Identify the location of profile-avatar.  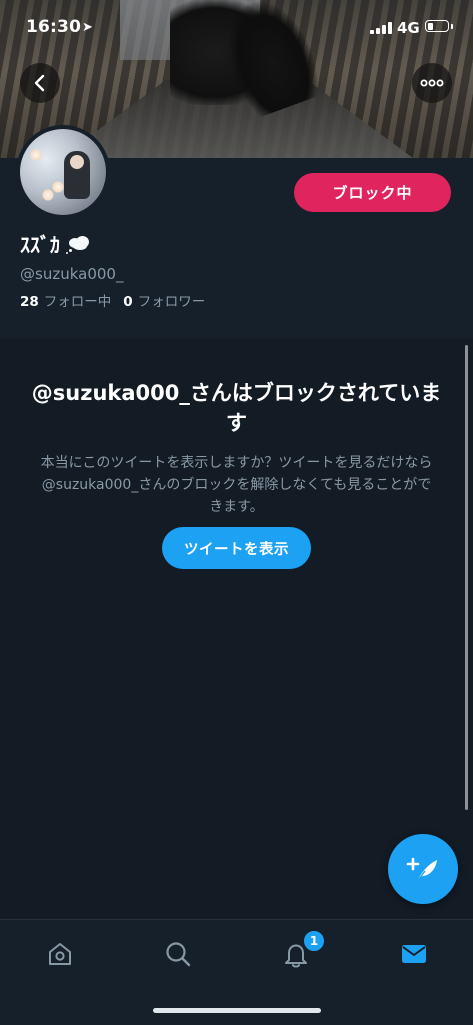
(63, 172).